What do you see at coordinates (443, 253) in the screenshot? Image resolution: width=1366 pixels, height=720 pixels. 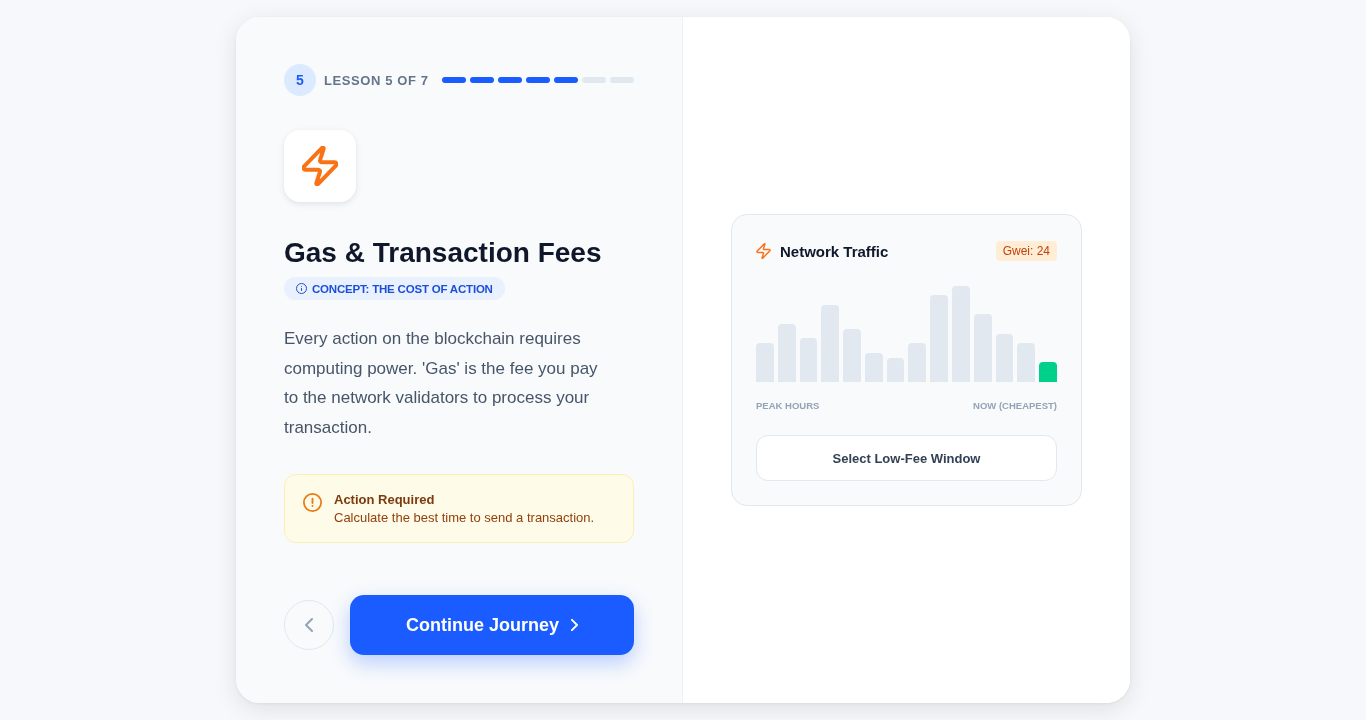 I see `lesson-title: Gas & Transaction Fees` at bounding box center [443, 253].